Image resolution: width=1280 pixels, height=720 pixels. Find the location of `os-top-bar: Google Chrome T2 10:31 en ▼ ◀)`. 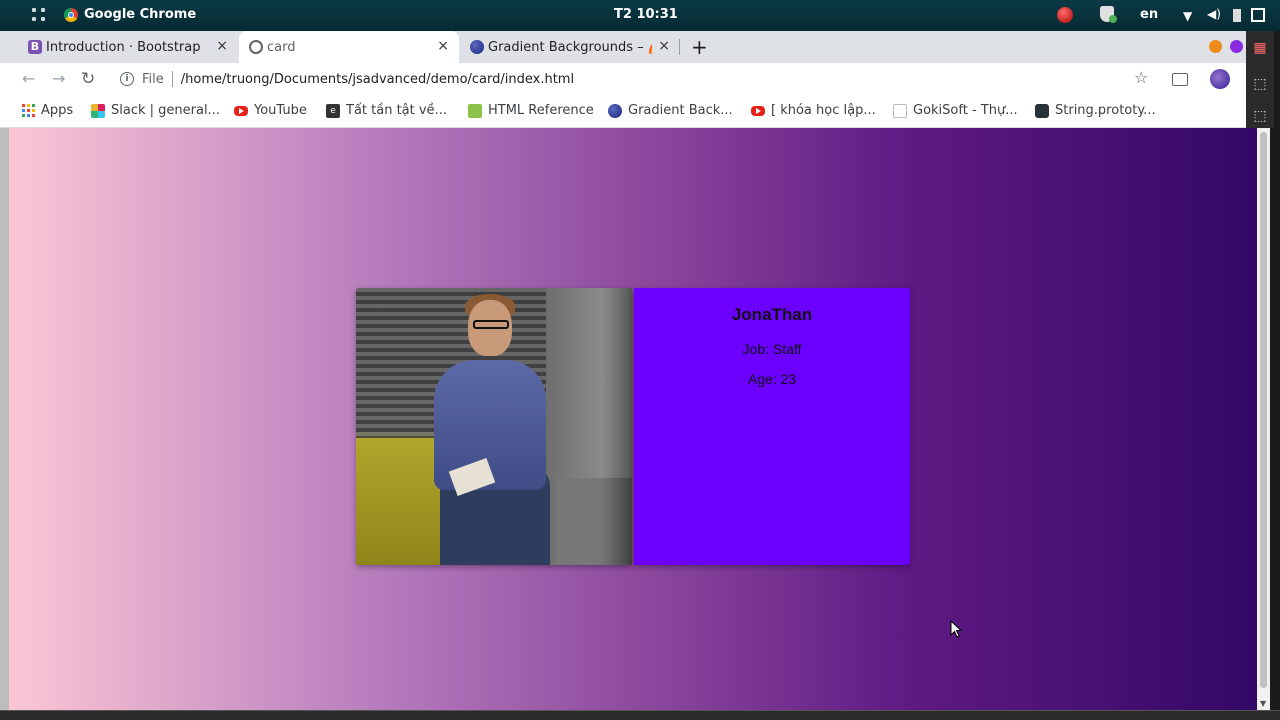

os-top-bar: Google Chrome T2 10:31 en ▼ ◀) is located at coordinates (640, 15).